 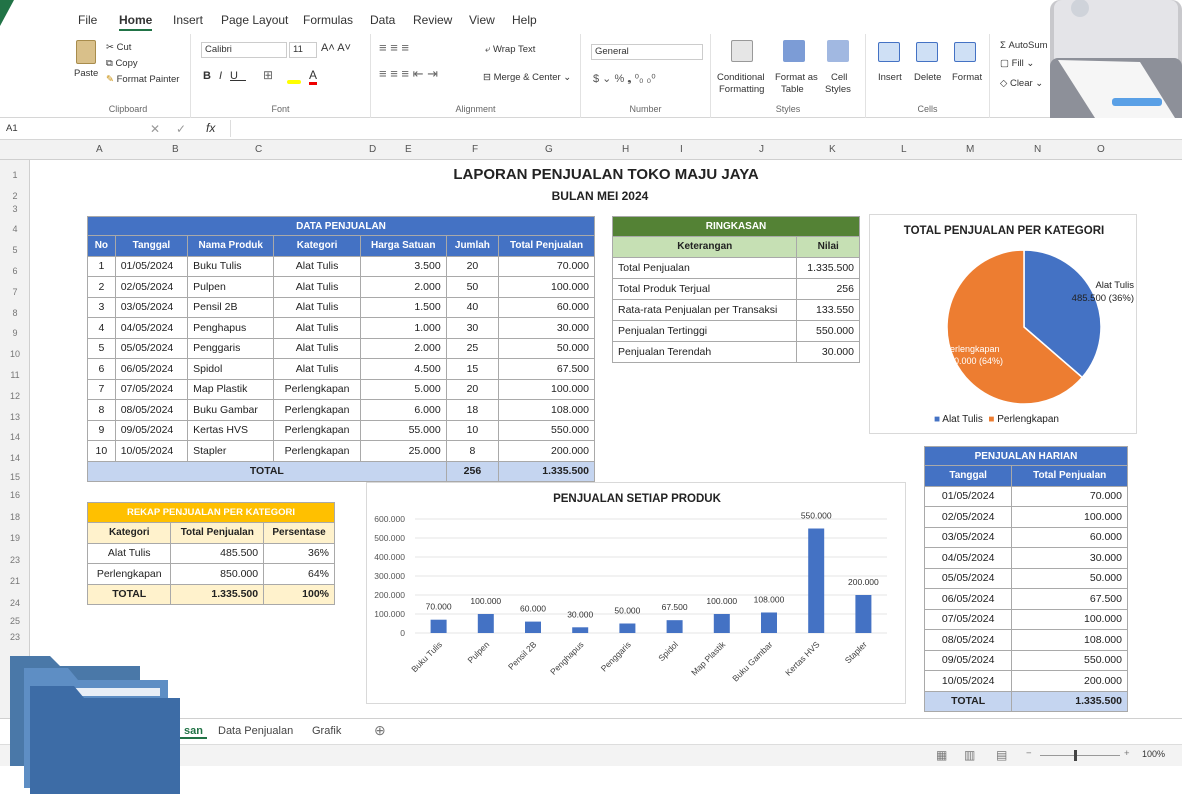 I want to click on table-cell: Perlengkapan, so click(x=317, y=389).